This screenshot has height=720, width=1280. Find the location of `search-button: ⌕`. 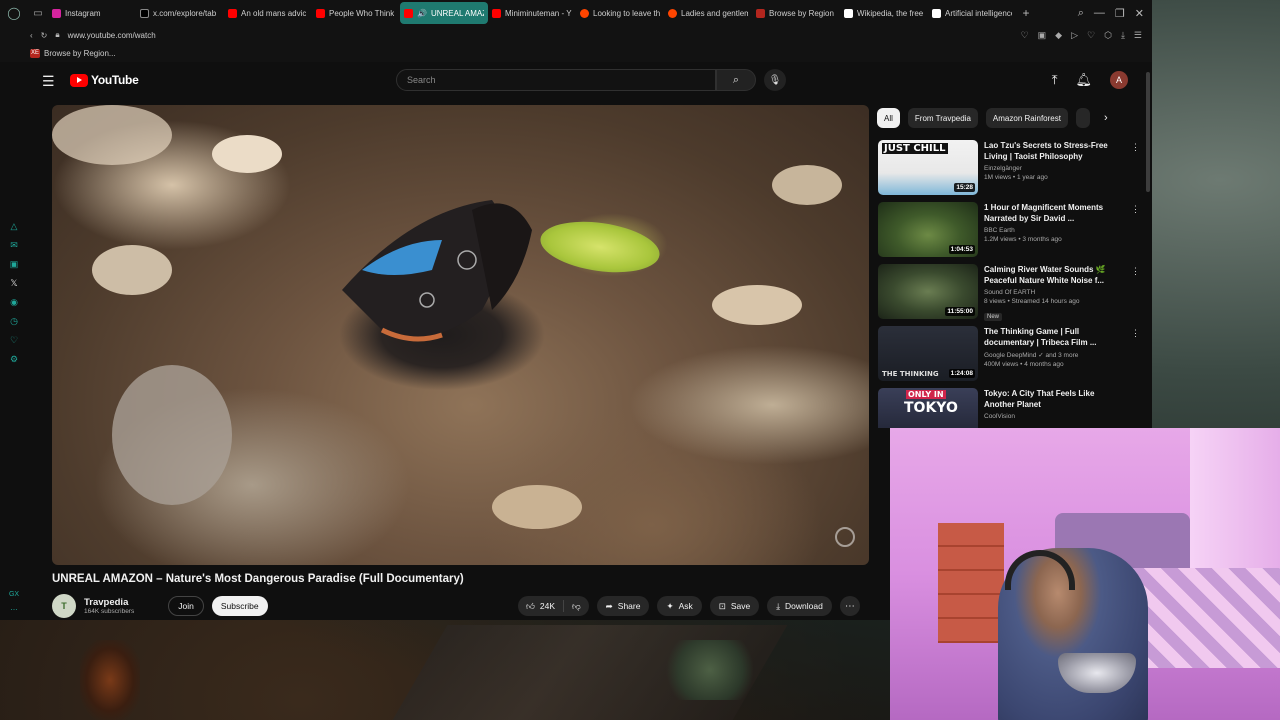

search-button: ⌕ is located at coordinates (736, 80).